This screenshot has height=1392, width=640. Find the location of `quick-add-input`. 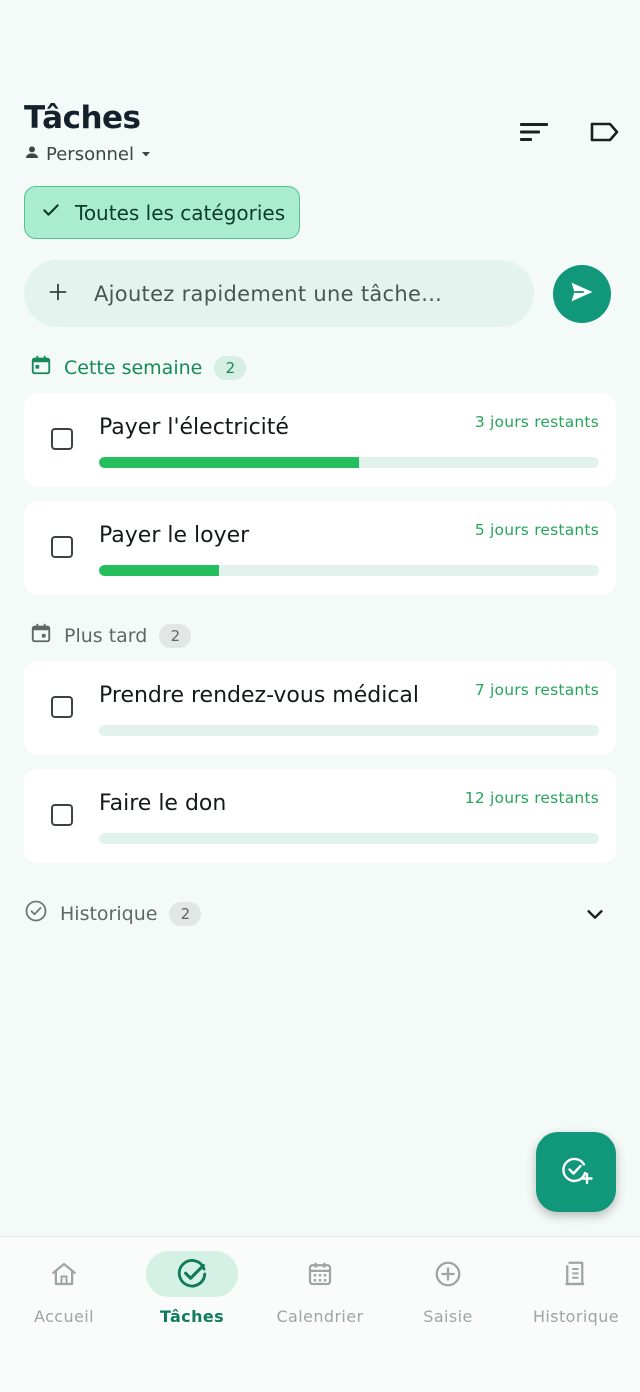

quick-add-input is located at coordinates (294, 293).